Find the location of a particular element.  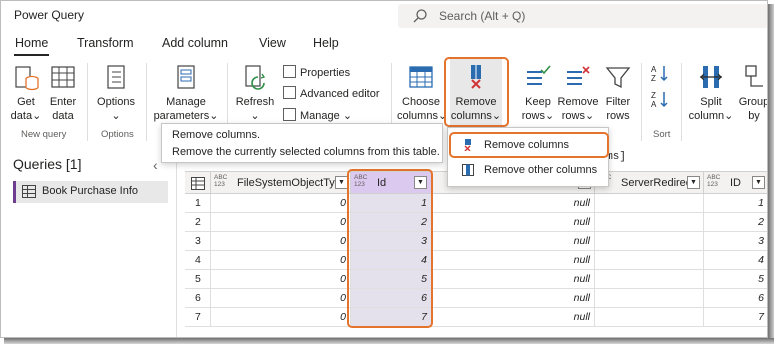

tab-help: Help is located at coordinates (326, 43).